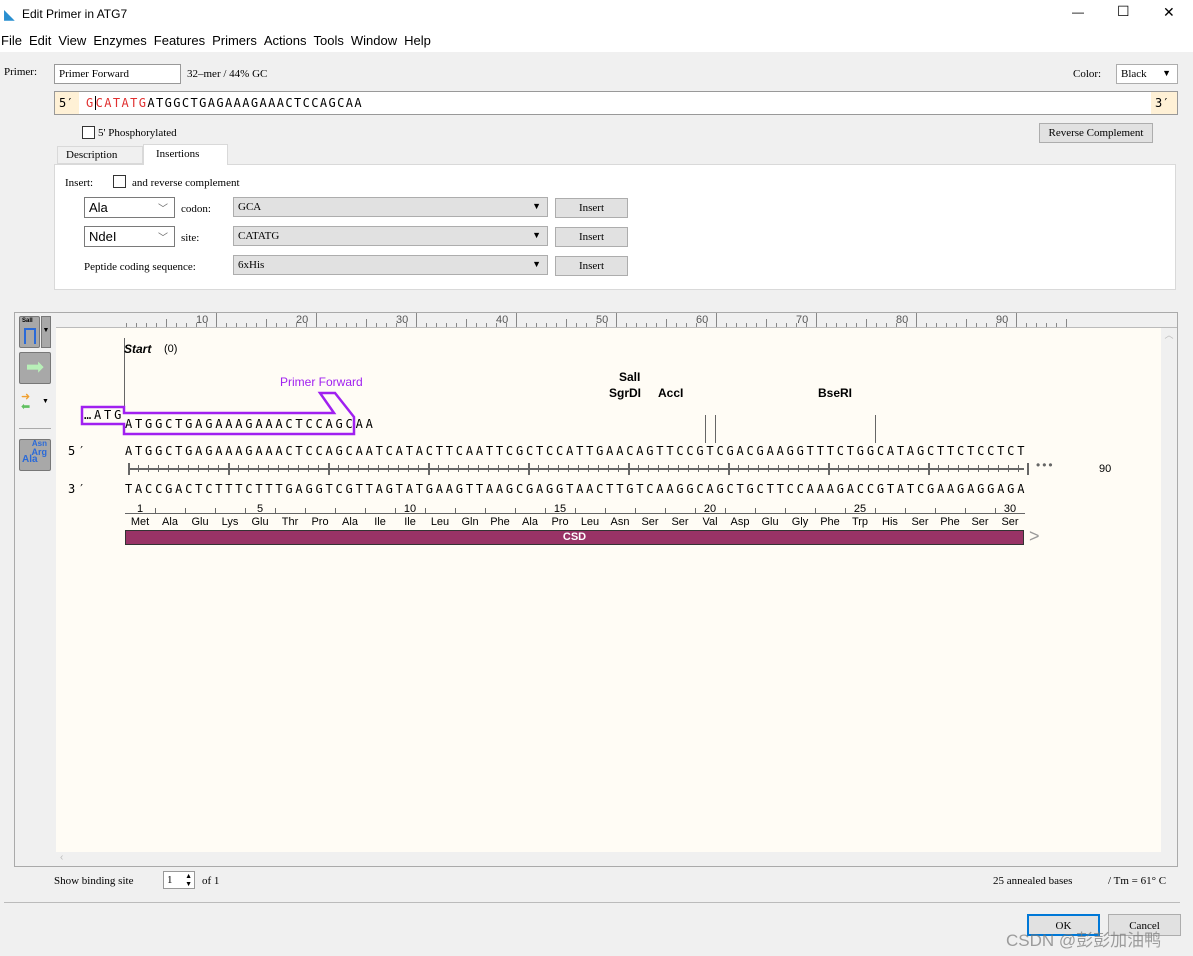 Image resolution: width=1193 pixels, height=956 pixels. I want to click on ruler-label: 30, so click(402, 320).